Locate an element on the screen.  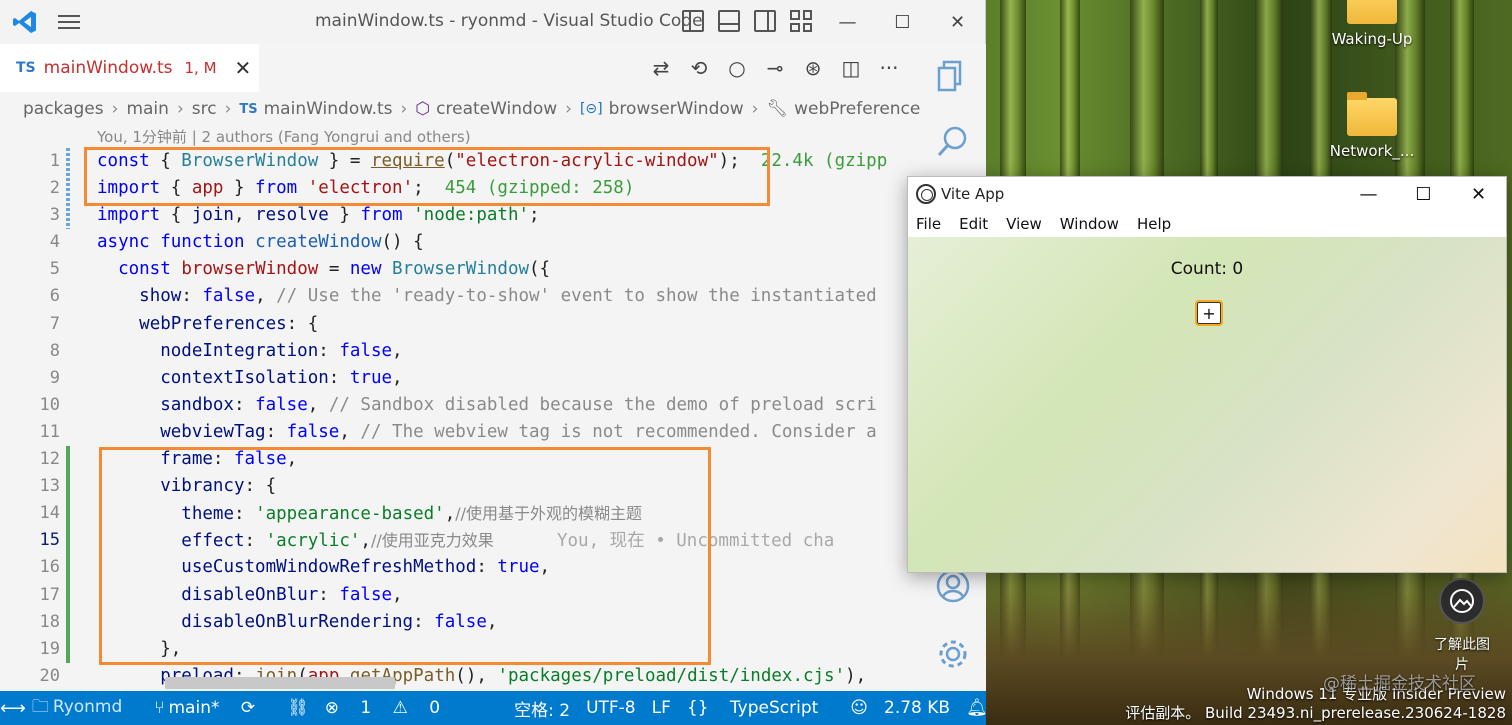
line-number: 17 is located at coordinates (49, 594).